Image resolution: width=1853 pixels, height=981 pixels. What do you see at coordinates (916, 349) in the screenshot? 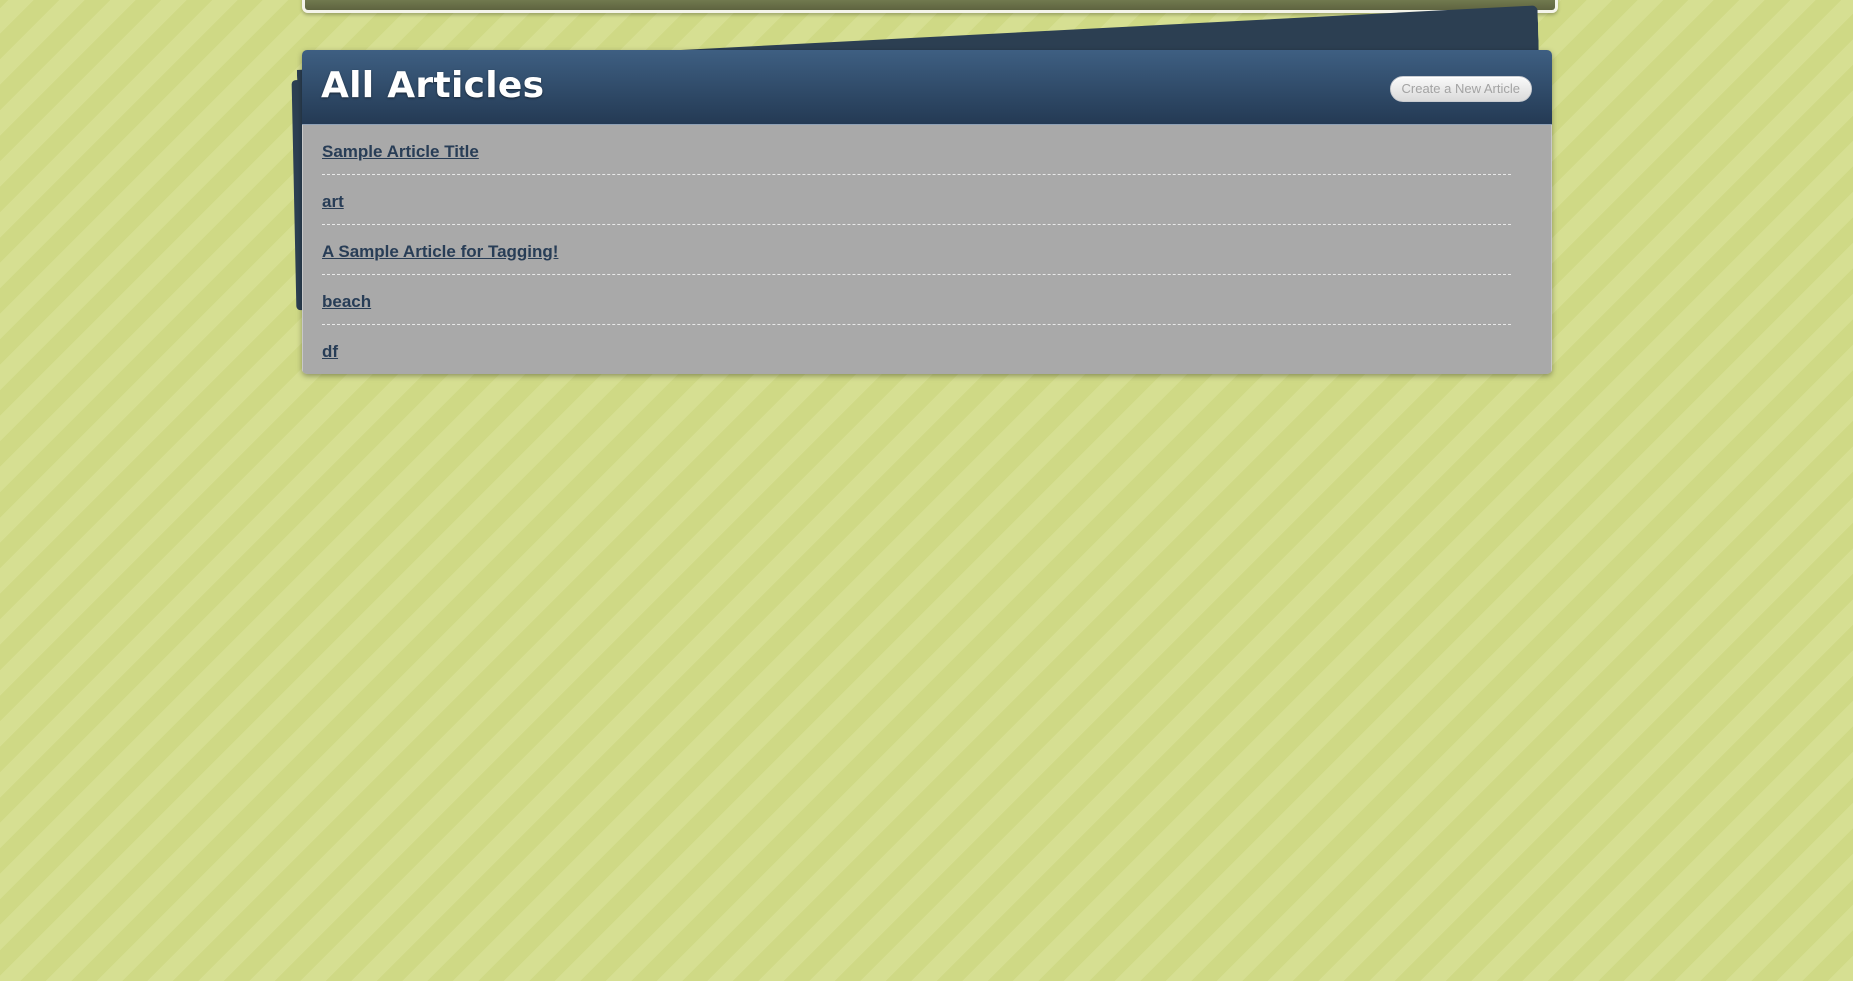
I see `list-item: df` at bounding box center [916, 349].